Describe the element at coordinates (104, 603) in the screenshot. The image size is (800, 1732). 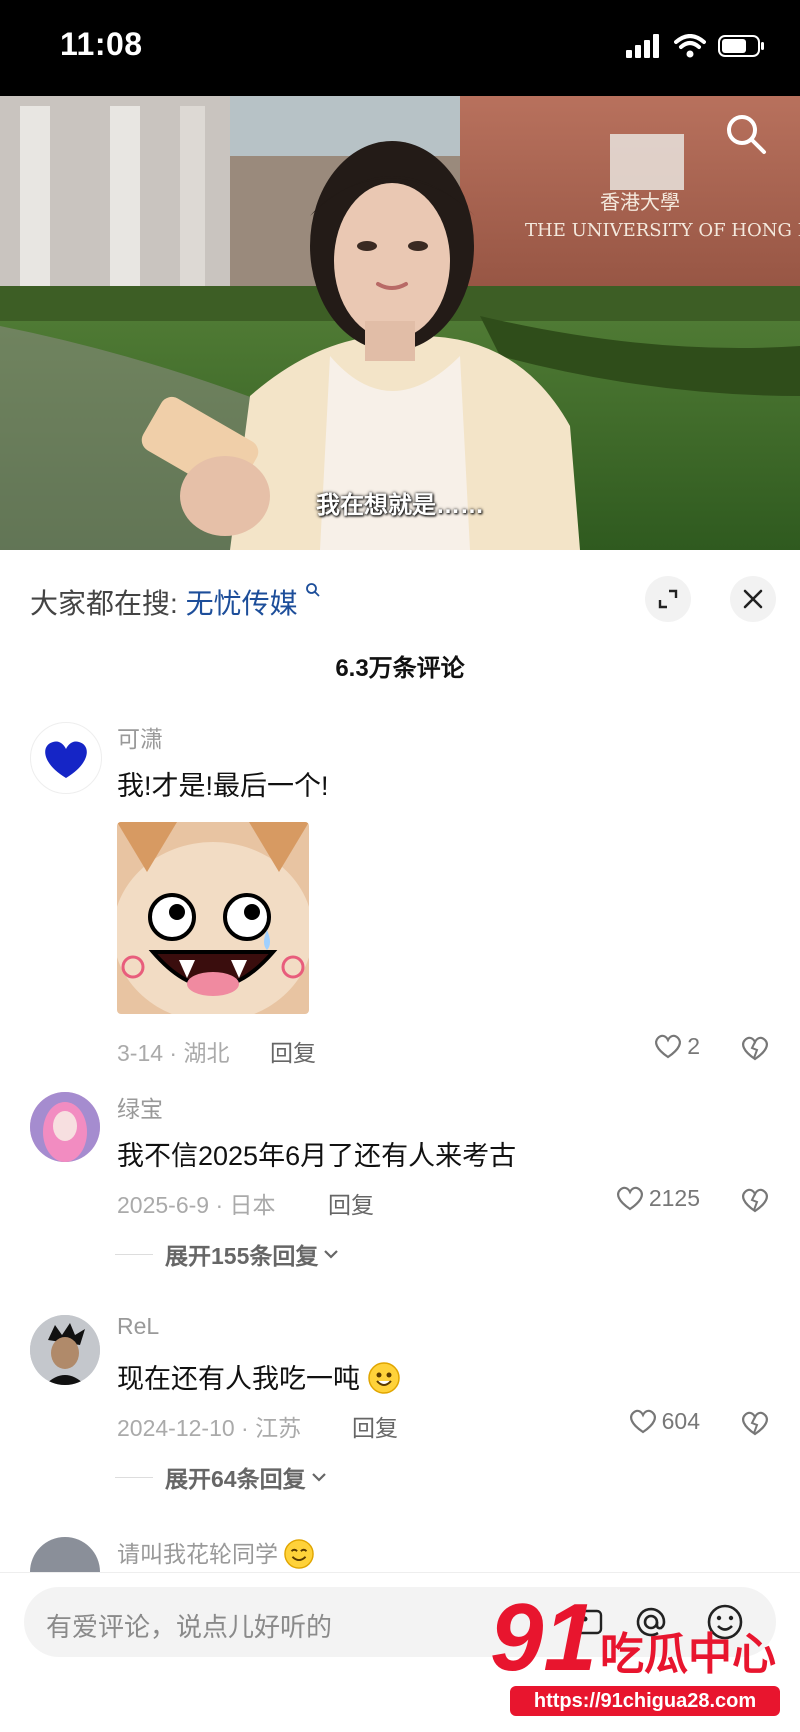
I see `hot-search-prefix: 大家都在搜:` at that location.